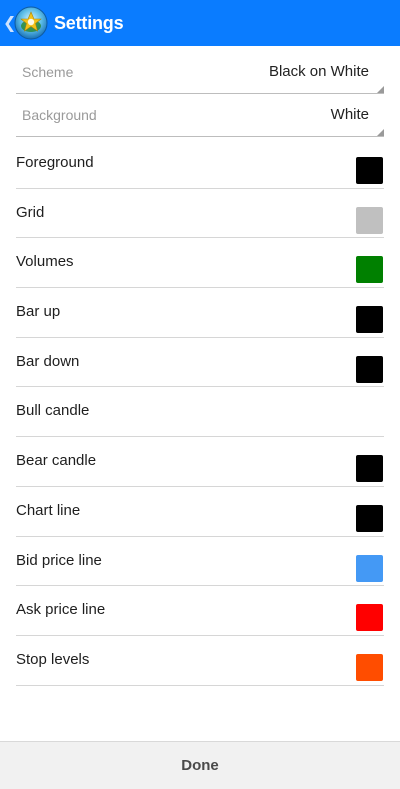 Image resolution: width=400 pixels, height=789 pixels. What do you see at coordinates (53, 411) in the screenshot?
I see `color-row-label: Bull candle` at bounding box center [53, 411].